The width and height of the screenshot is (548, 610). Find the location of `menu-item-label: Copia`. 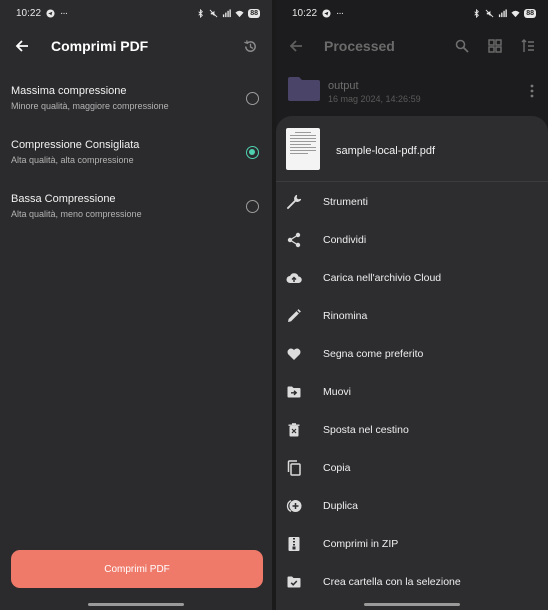

menu-item-label: Copia is located at coordinates (337, 468).